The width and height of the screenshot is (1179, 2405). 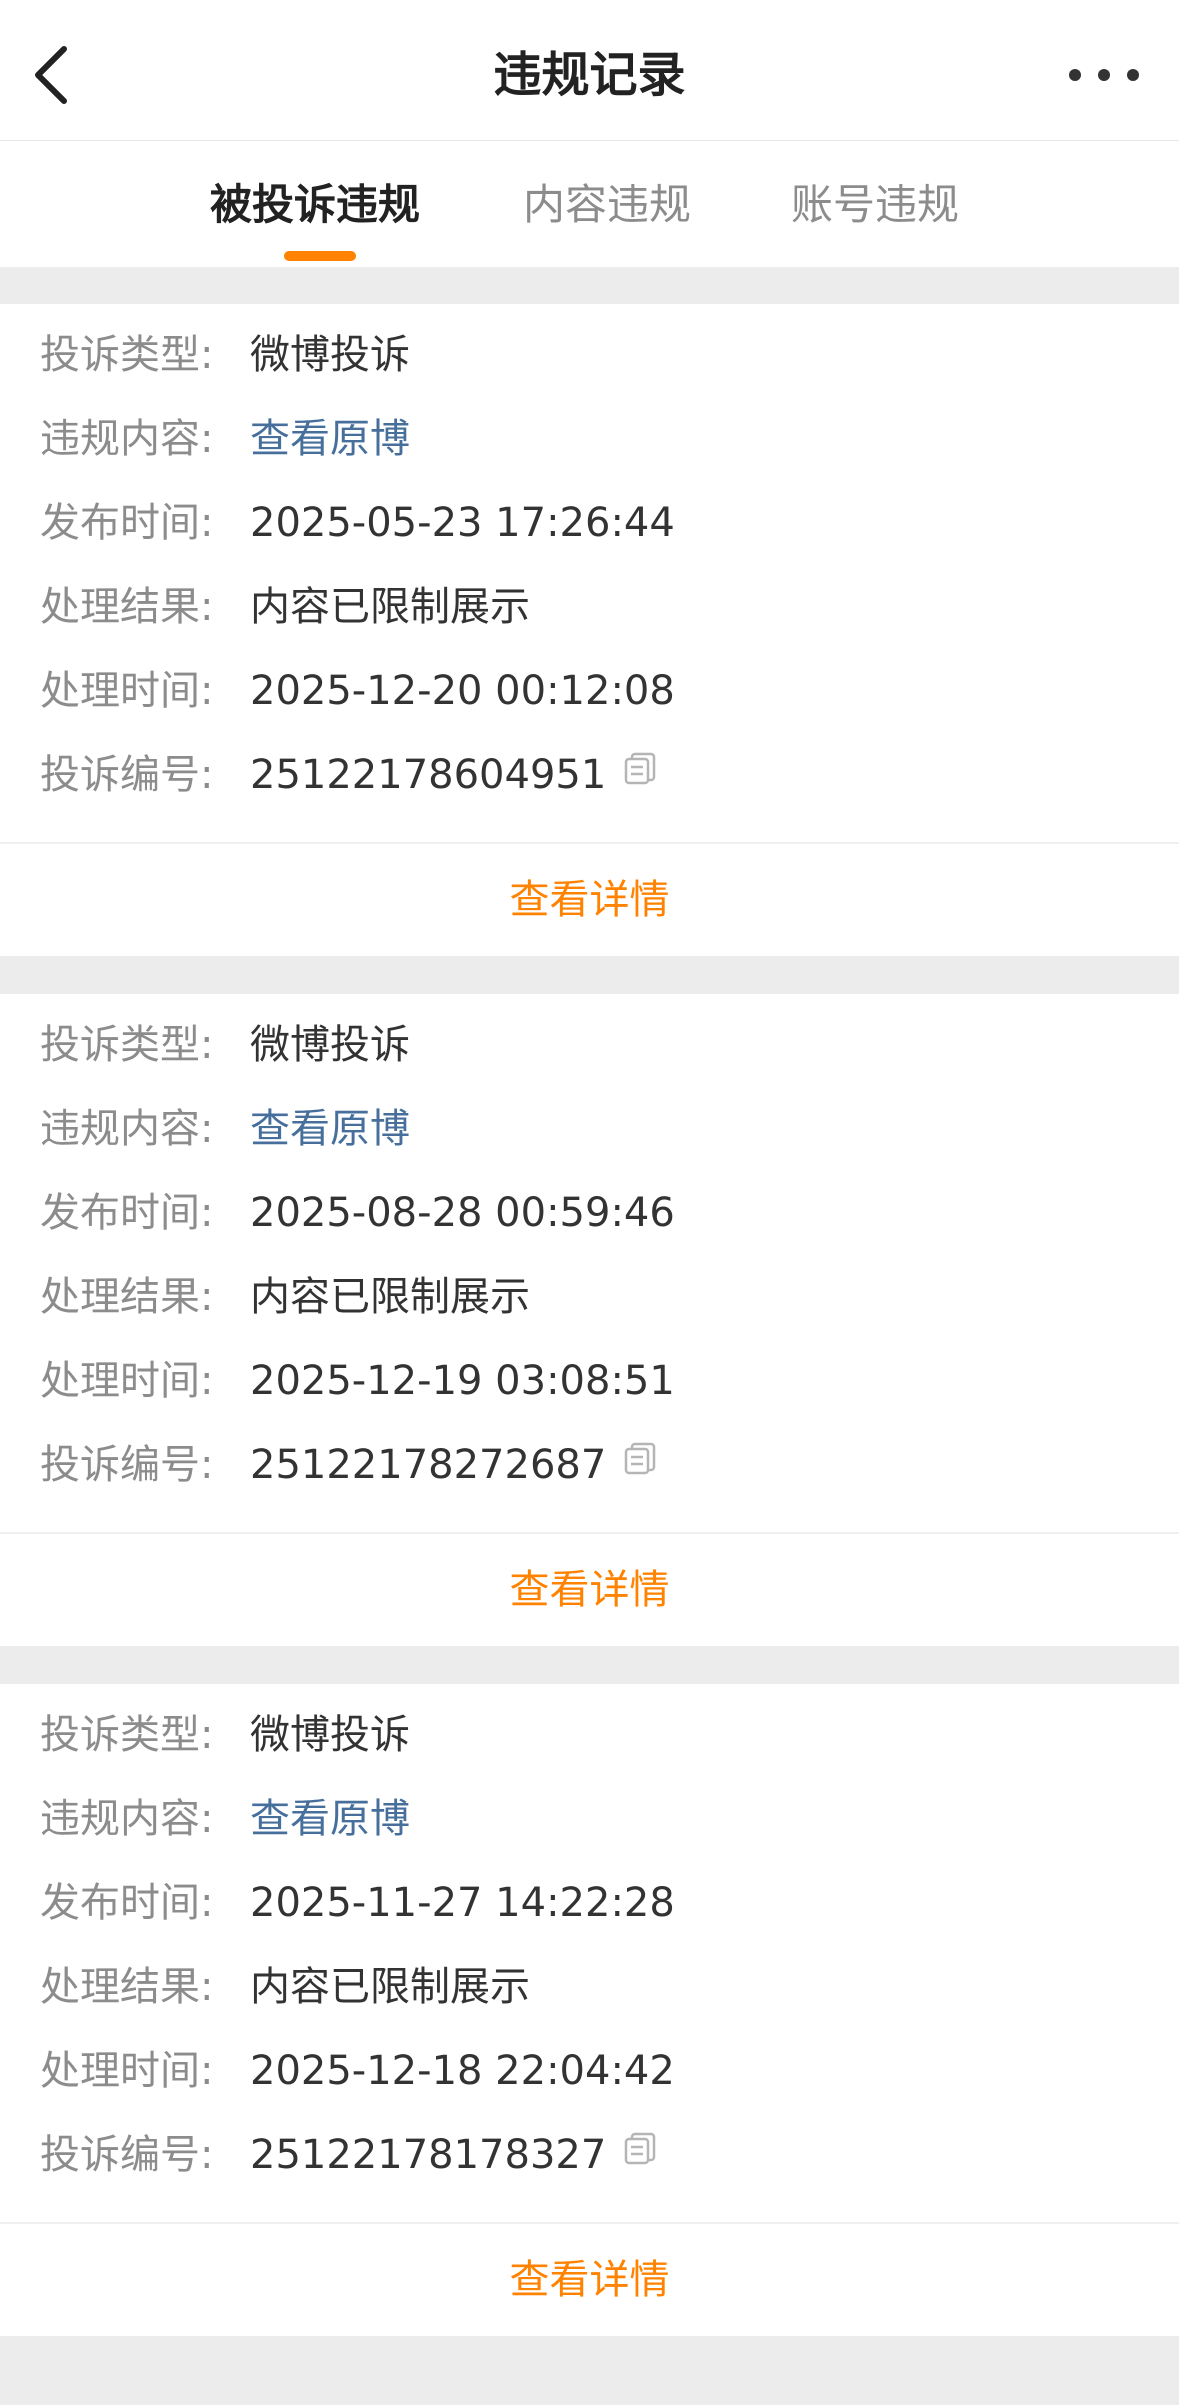 I want to click on page-title: 违规记录, so click(x=589, y=75).